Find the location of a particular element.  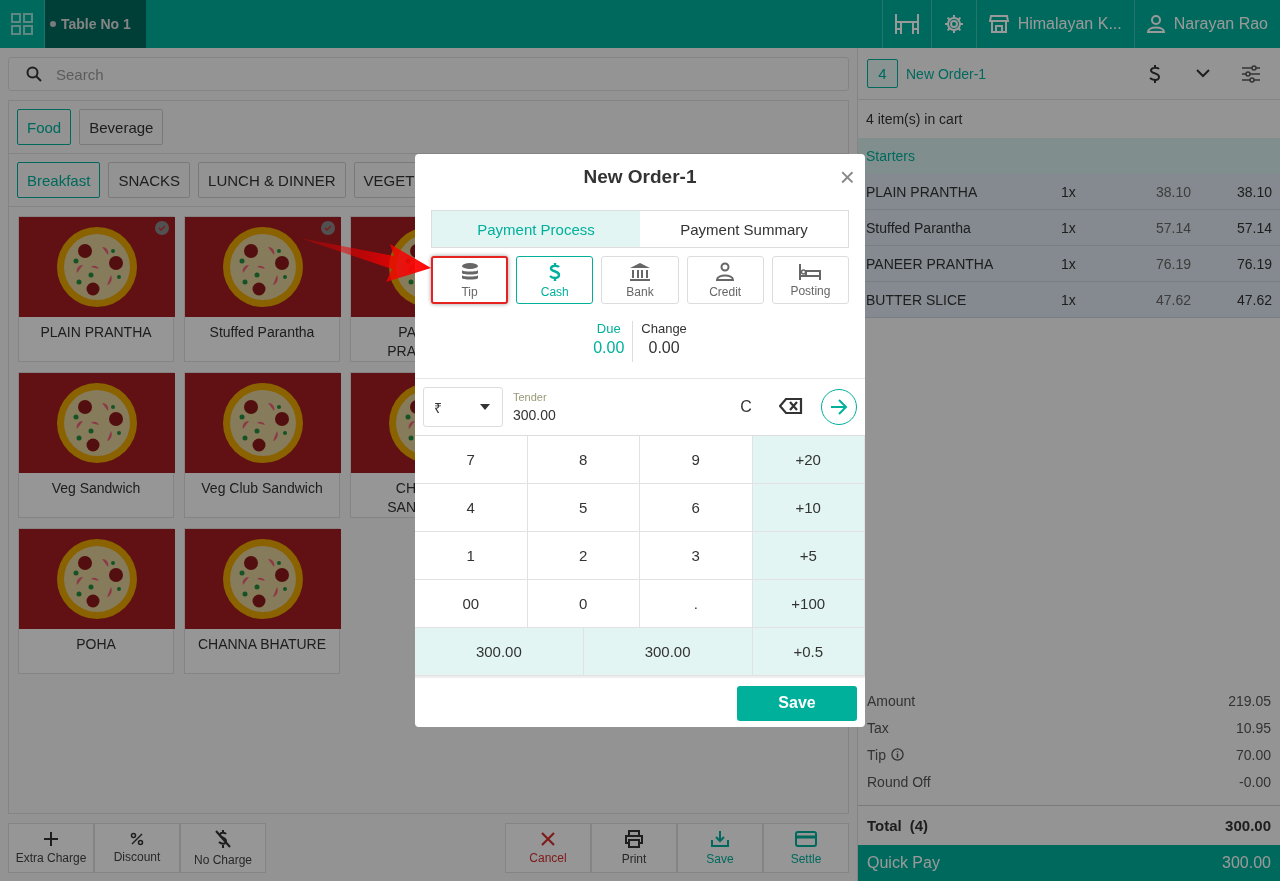

menu-tab: Beverage is located at coordinates (121, 127).